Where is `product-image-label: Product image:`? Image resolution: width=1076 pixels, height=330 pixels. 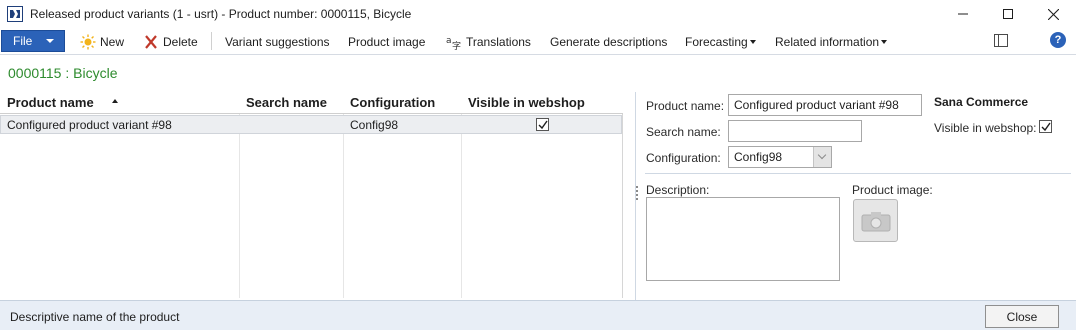
product-image-label: Product image: is located at coordinates (892, 190).